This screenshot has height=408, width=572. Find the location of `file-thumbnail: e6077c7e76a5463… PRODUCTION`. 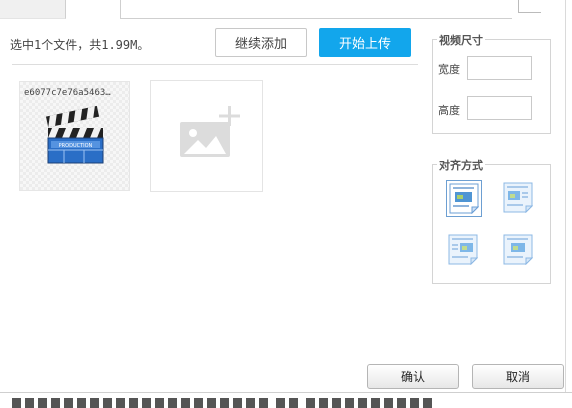

file-thumbnail: e6077c7e76a5463… PRODUCTION is located at coordinates (74, 136).